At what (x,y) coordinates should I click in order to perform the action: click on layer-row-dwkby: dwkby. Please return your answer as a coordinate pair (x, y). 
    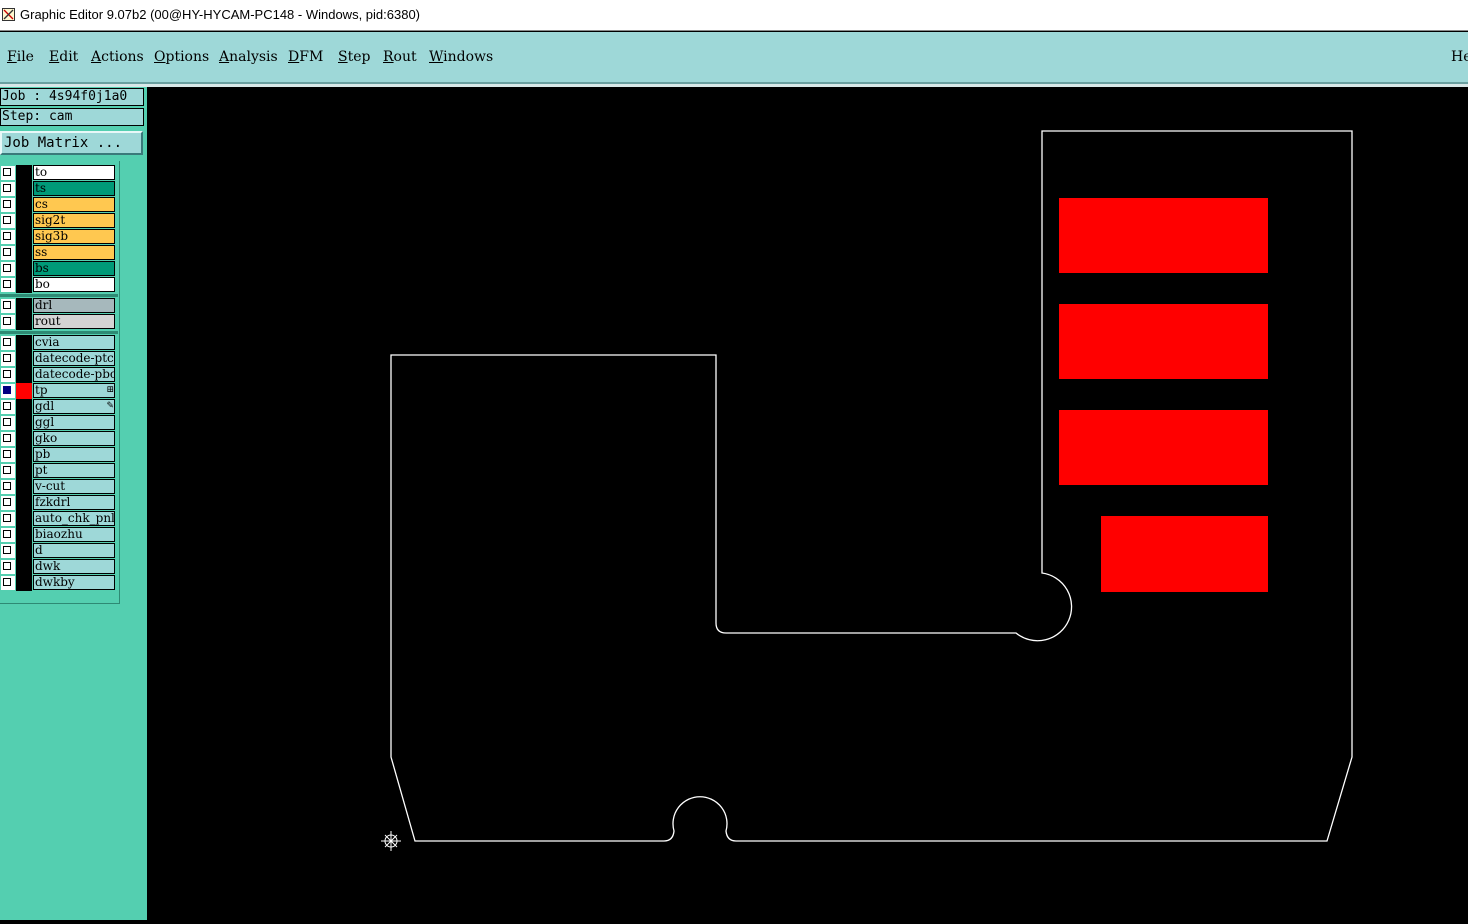
    Looking at the image, I should click on (58, 583).